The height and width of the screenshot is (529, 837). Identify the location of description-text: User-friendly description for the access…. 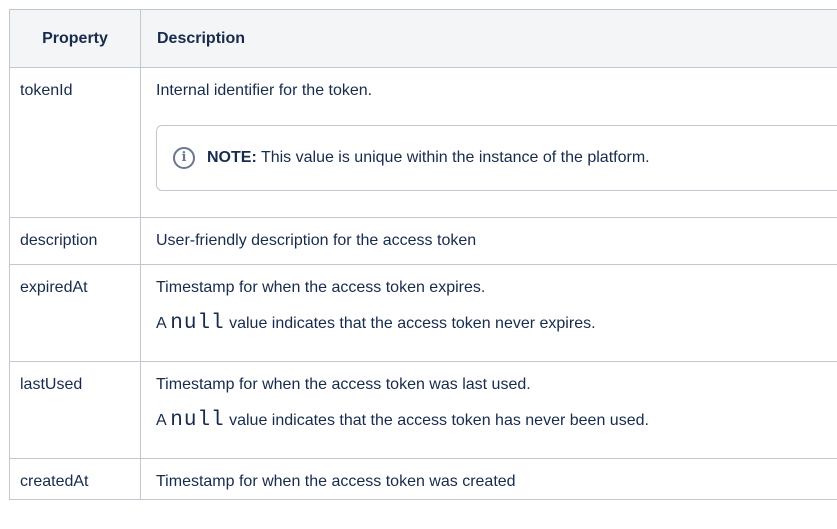
(316, 240).